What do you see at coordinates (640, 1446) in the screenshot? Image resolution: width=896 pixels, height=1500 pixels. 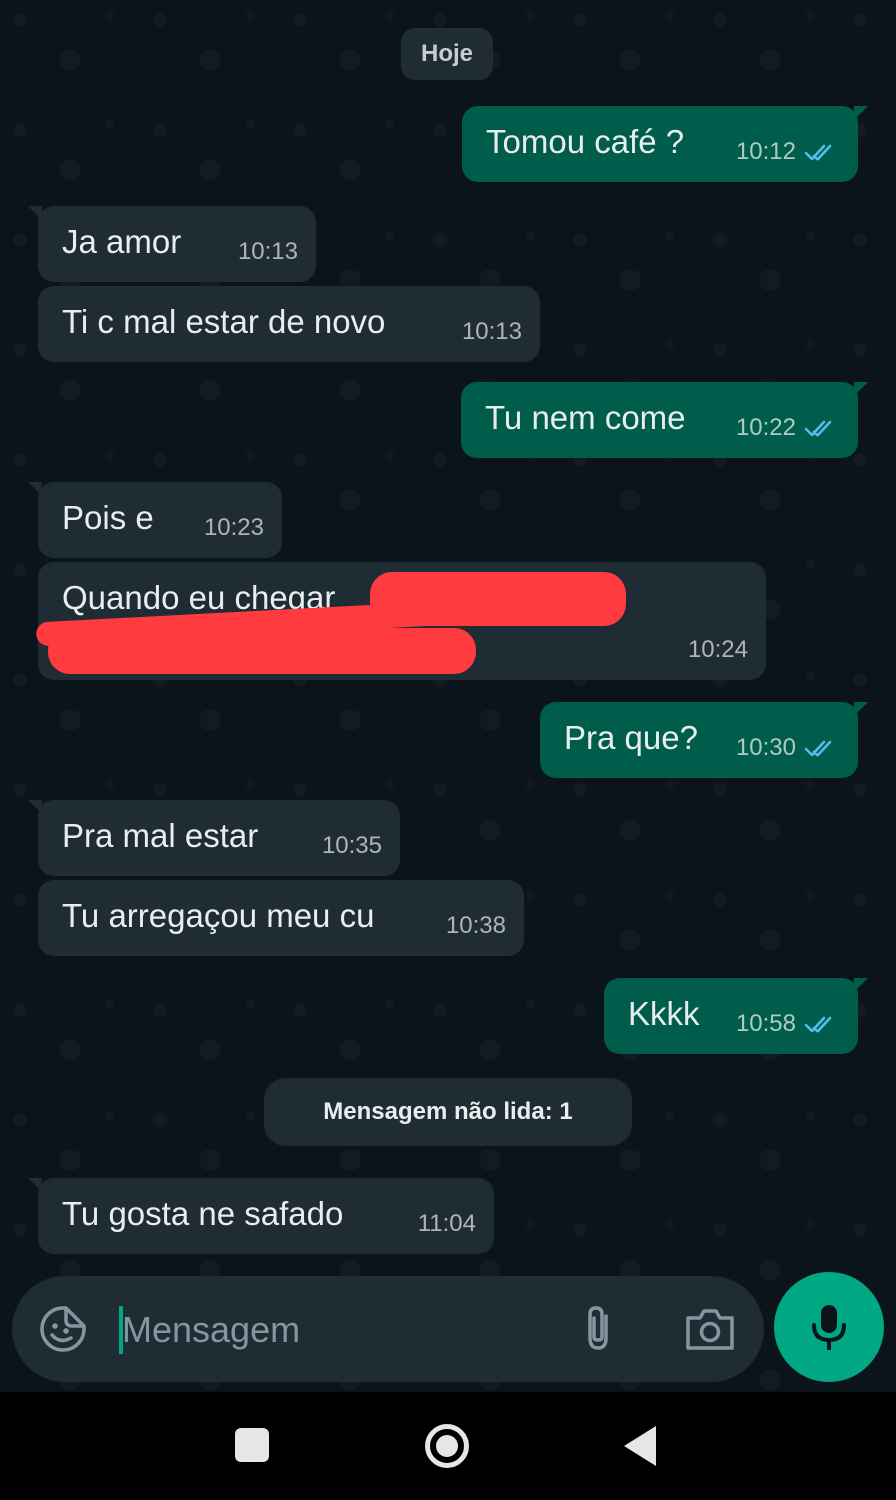 I see `triangle-back-icon` at bounding box center [640, 1446].